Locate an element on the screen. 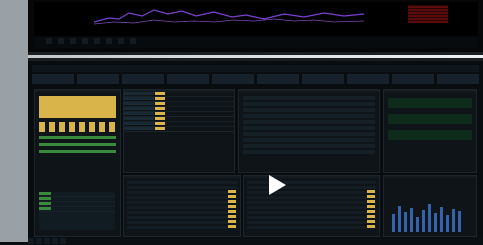  bottom-taskbar is located at coordinates (255, 241).